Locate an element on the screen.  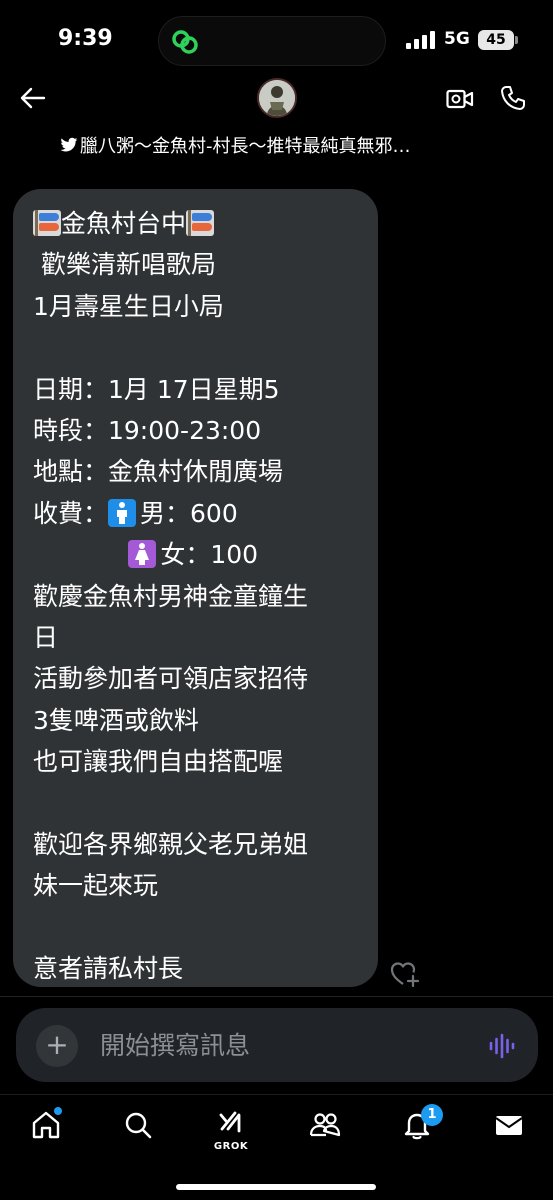
avatar is located at coordinates (277, 98).